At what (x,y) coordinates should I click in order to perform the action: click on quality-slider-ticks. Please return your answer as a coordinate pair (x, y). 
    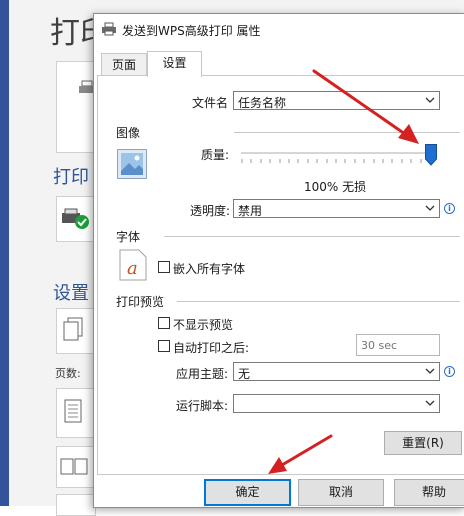
    Looking at the image, I should click on (336, 161).